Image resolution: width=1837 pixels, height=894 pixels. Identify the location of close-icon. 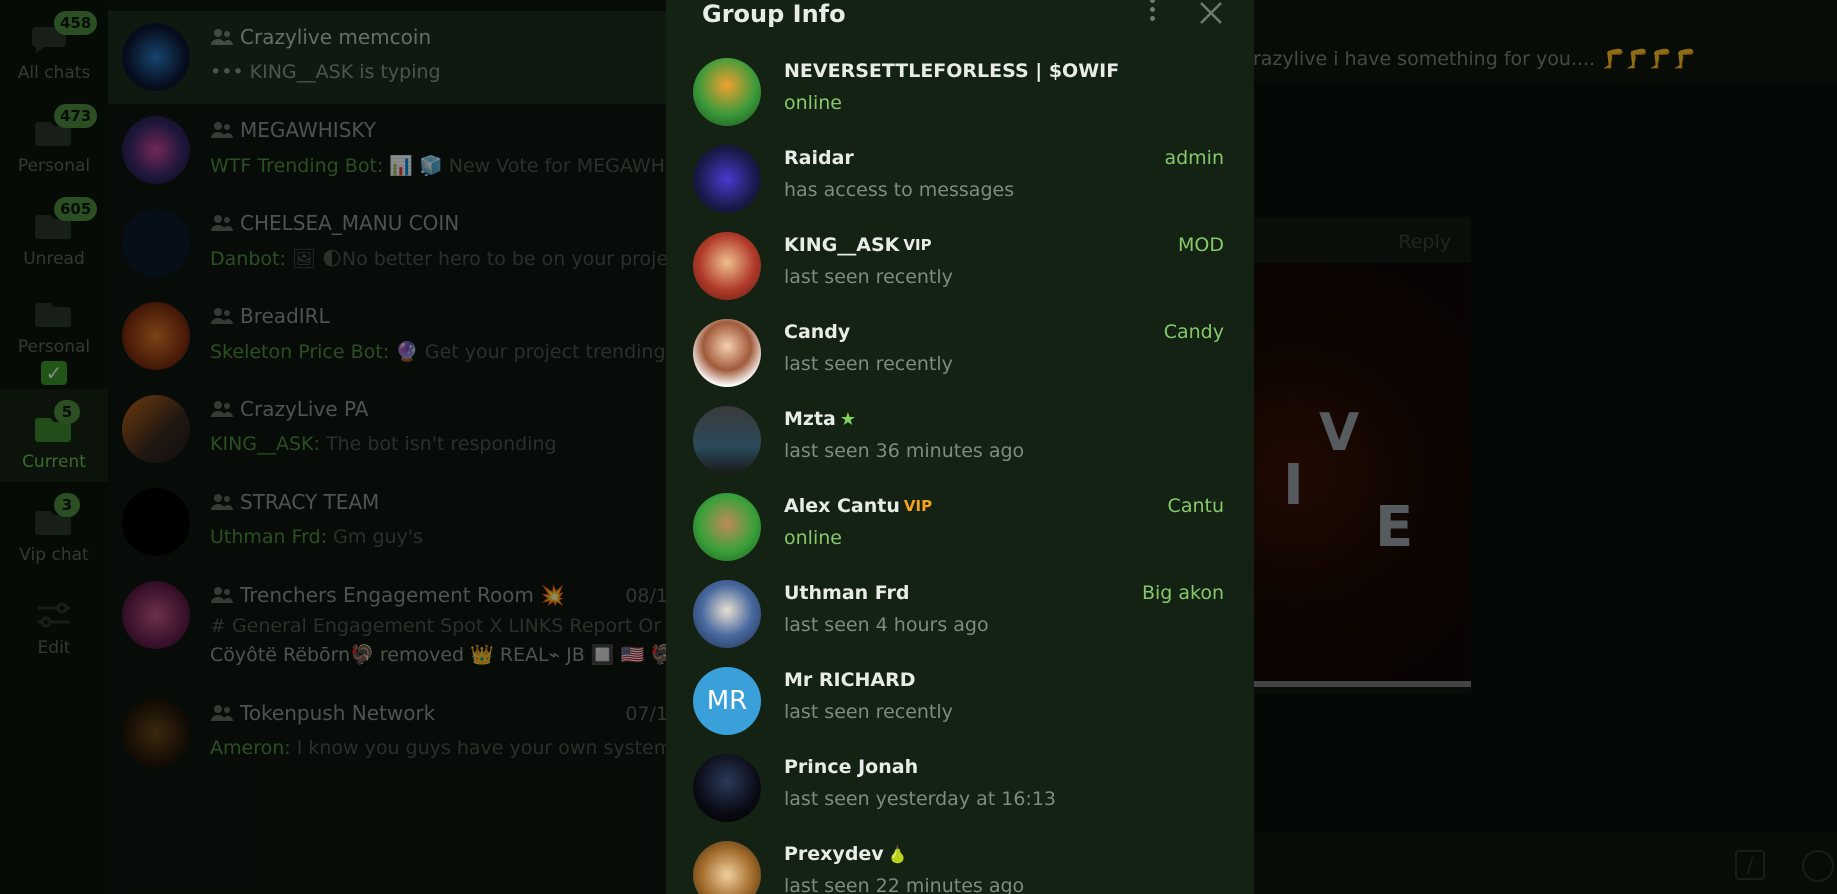
(1211, 13).